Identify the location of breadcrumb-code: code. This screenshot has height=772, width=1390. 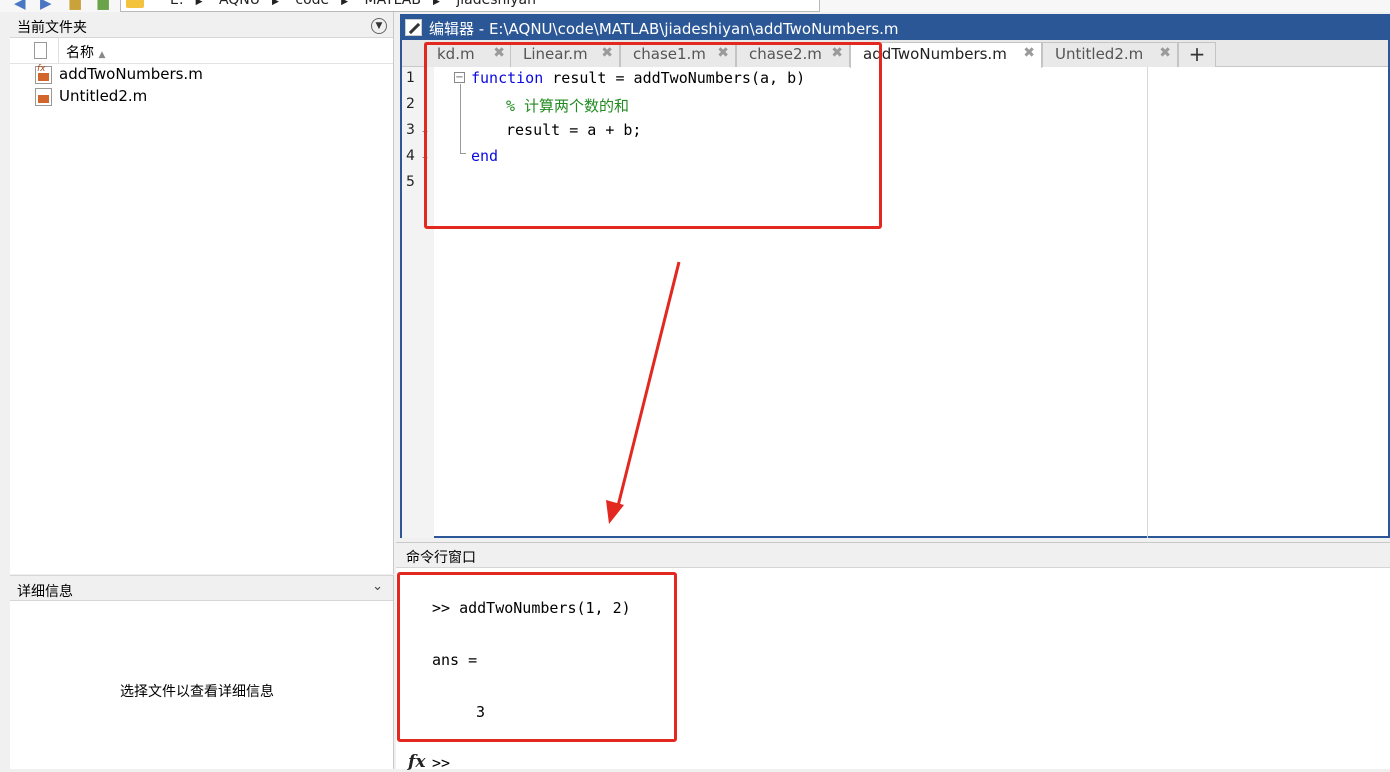
(312, 4).